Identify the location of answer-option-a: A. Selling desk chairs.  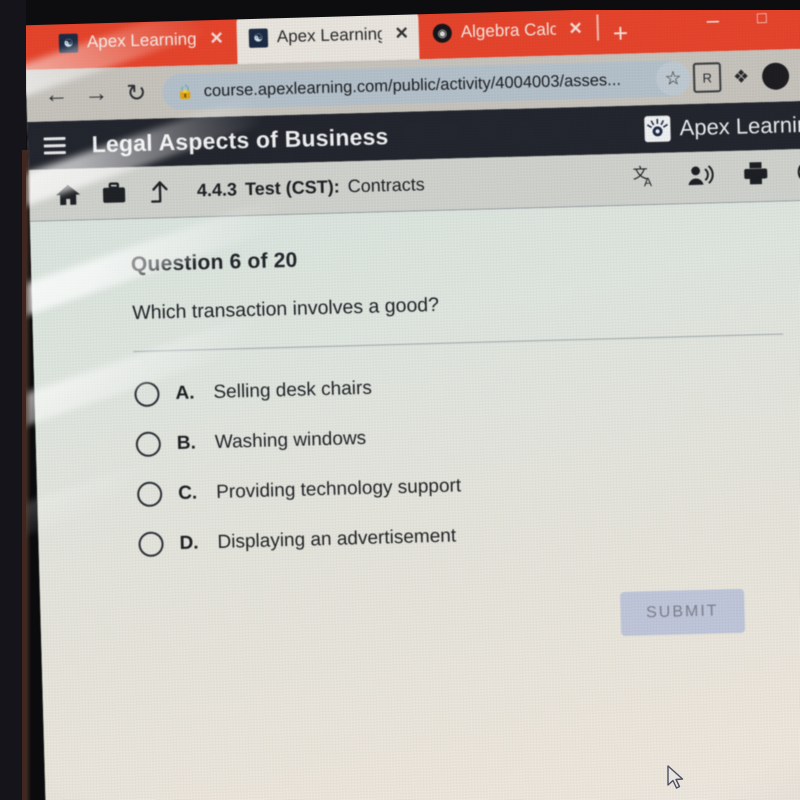
(459, 386).